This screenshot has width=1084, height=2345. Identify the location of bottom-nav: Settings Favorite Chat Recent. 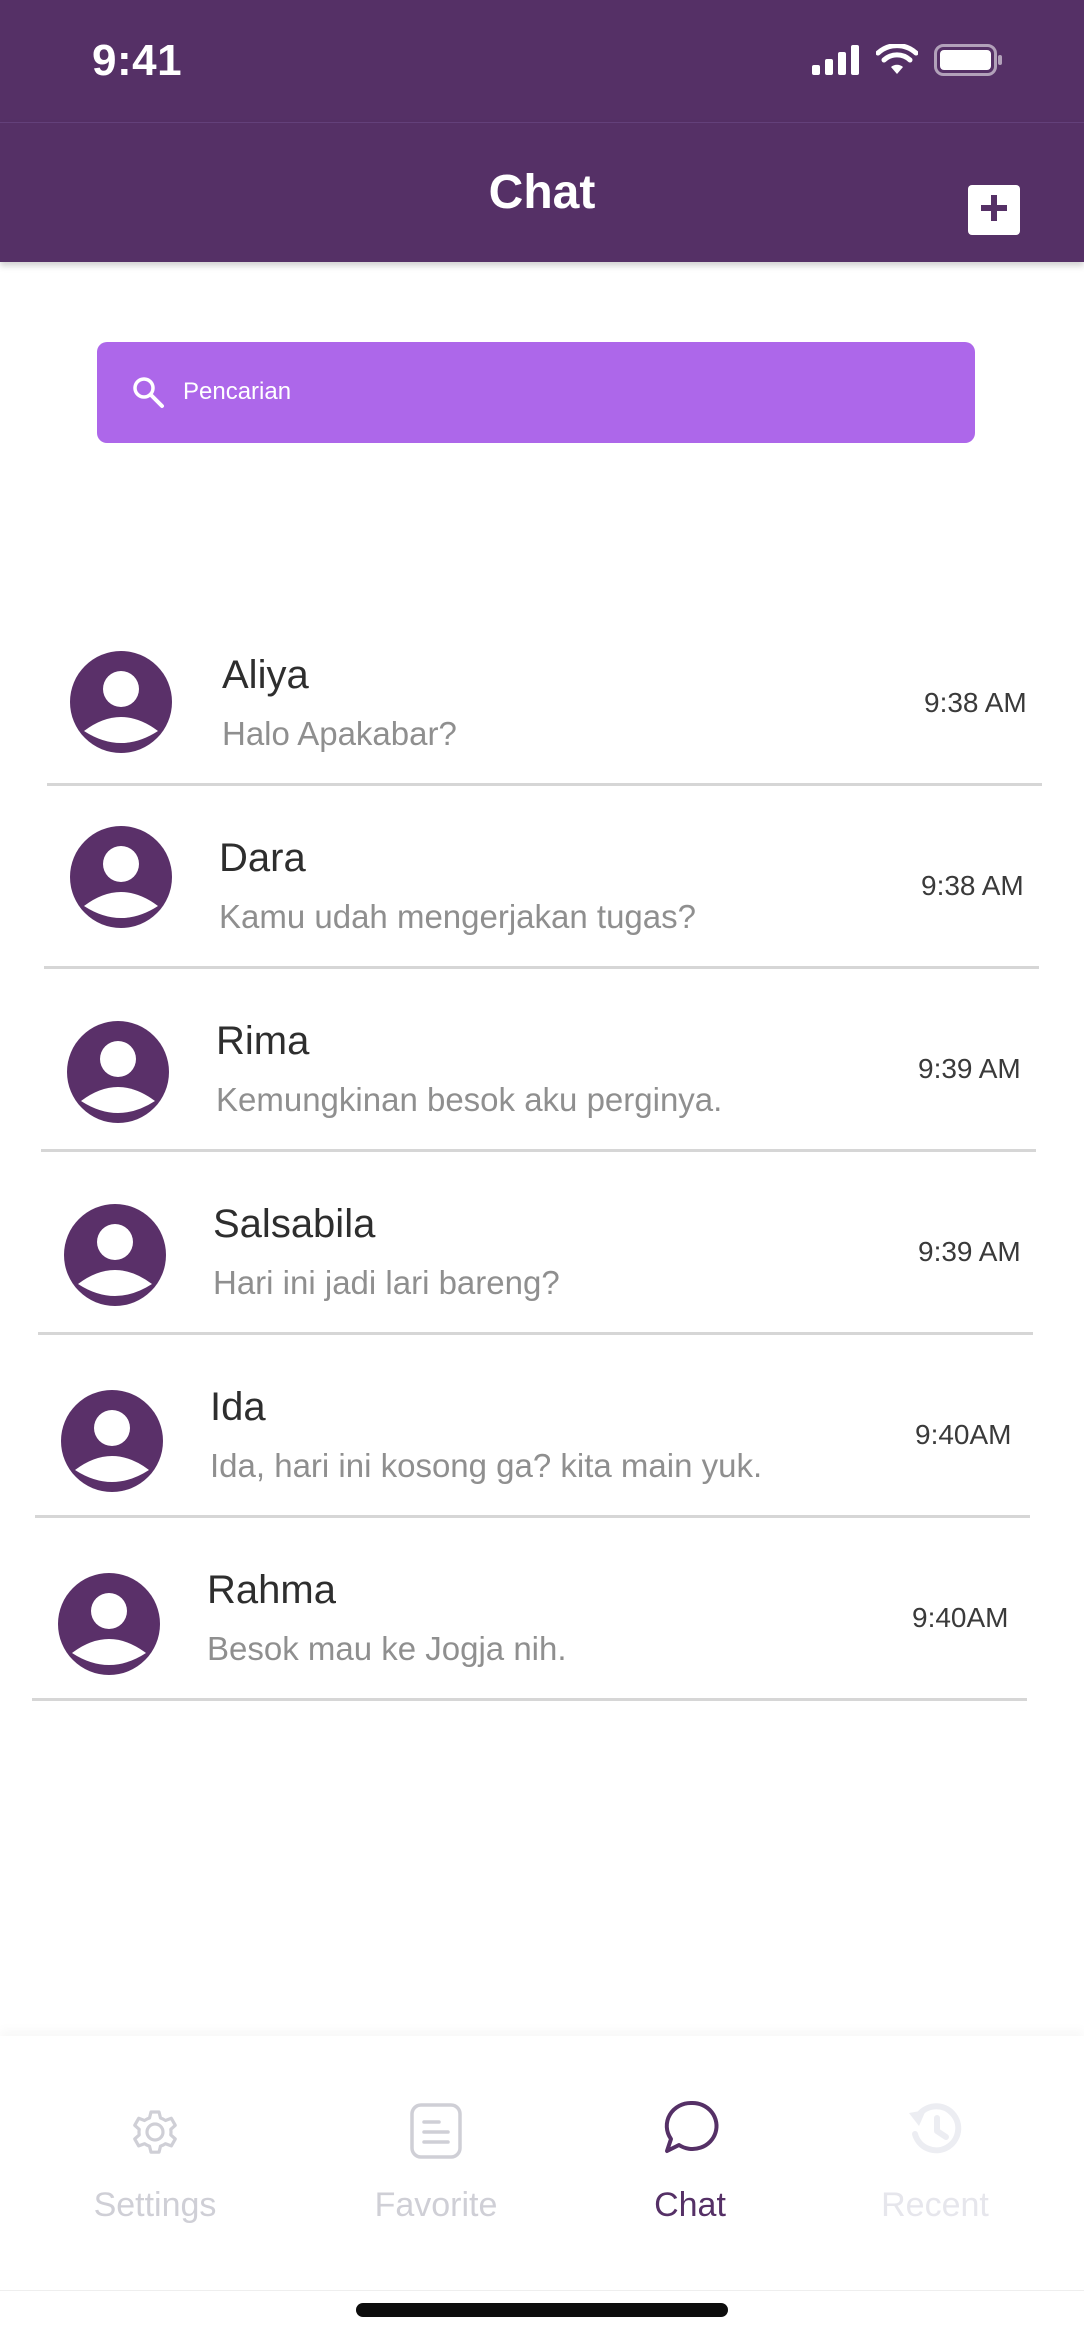
(542, 2163).